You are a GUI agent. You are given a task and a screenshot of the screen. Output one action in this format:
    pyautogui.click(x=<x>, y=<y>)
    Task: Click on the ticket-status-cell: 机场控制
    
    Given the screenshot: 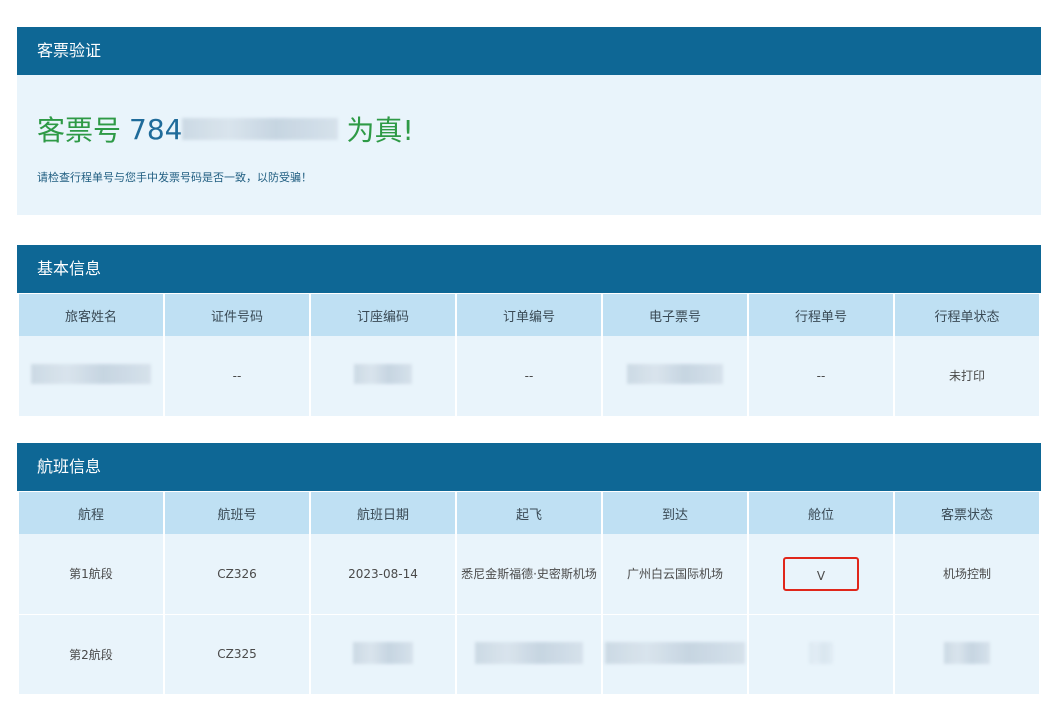 What is the action you would take?
    pyautogui.click(x=967, y=574)
    